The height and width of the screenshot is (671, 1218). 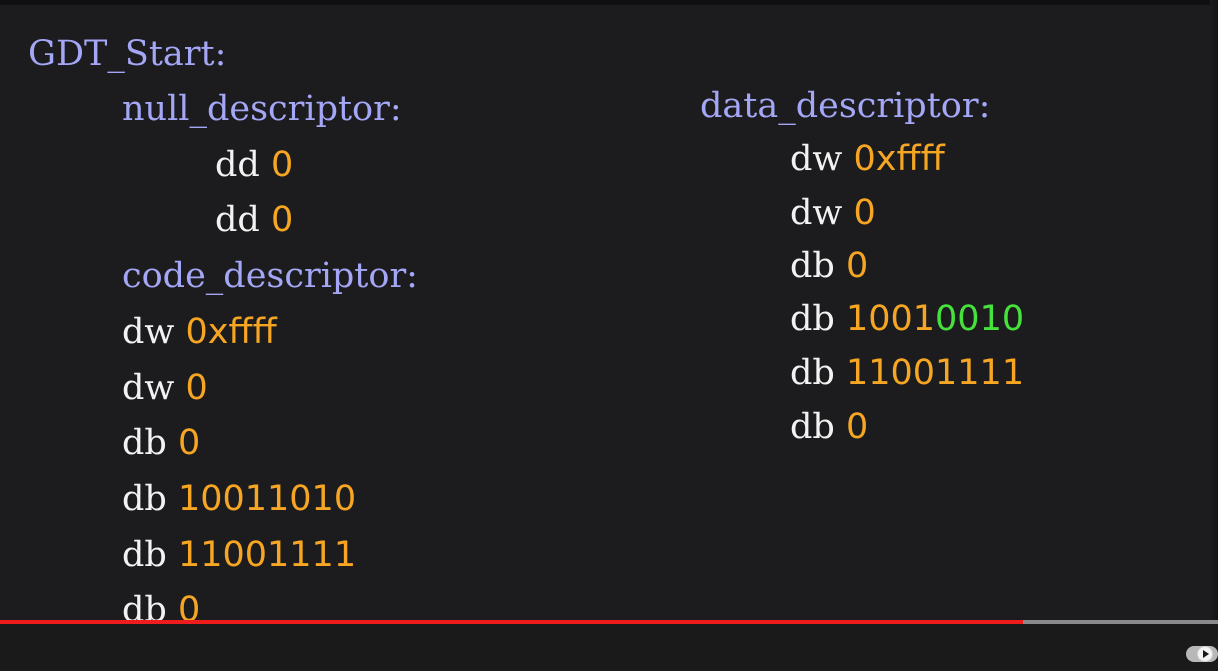 I want to click on data-descriptor-line-4: db 10010010, so click(x=907, y=319).